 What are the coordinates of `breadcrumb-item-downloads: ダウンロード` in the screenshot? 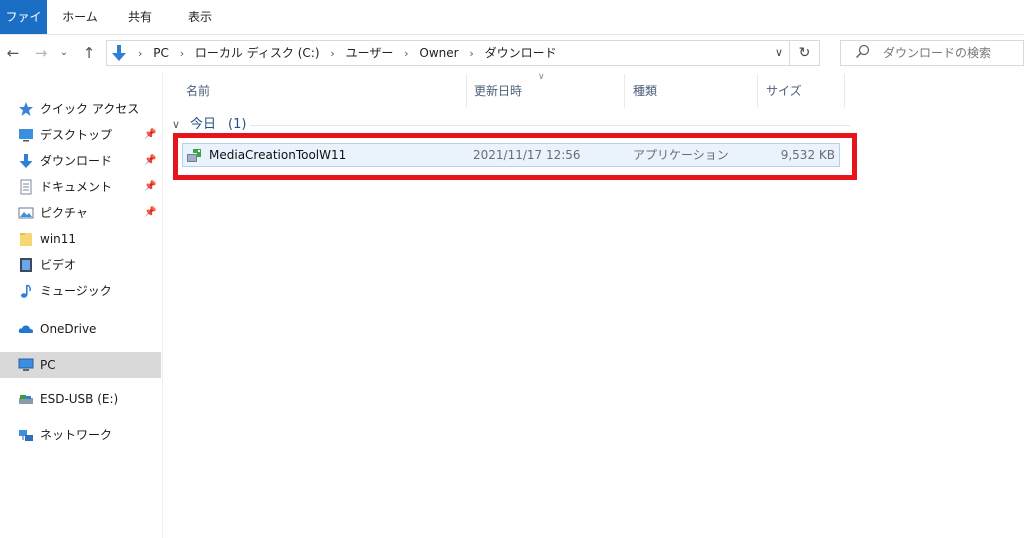 It's located at (521, 53).